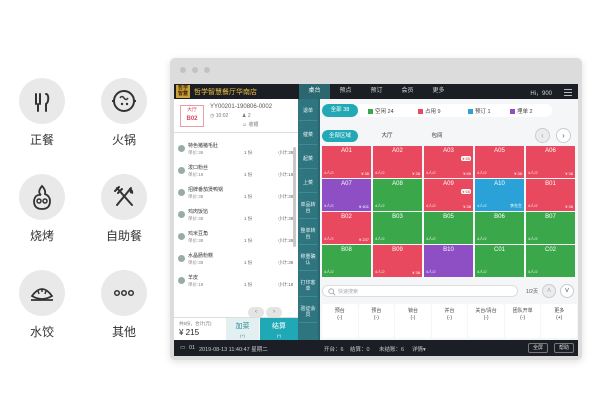 This screenshot has height=407, width=600. I want to click on table-card: B01 4人/2 ¥ 38, so click(550, 195).